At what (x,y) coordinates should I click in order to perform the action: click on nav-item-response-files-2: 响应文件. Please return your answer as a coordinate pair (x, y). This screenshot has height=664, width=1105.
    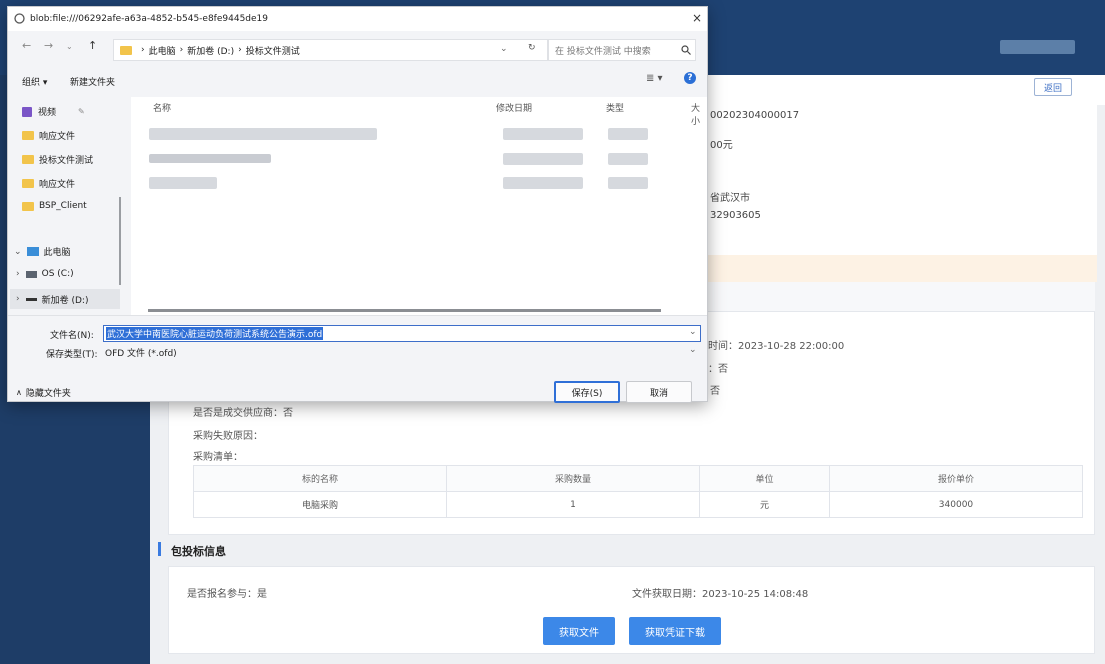
    Looking at the image, I should click on (48, 183).